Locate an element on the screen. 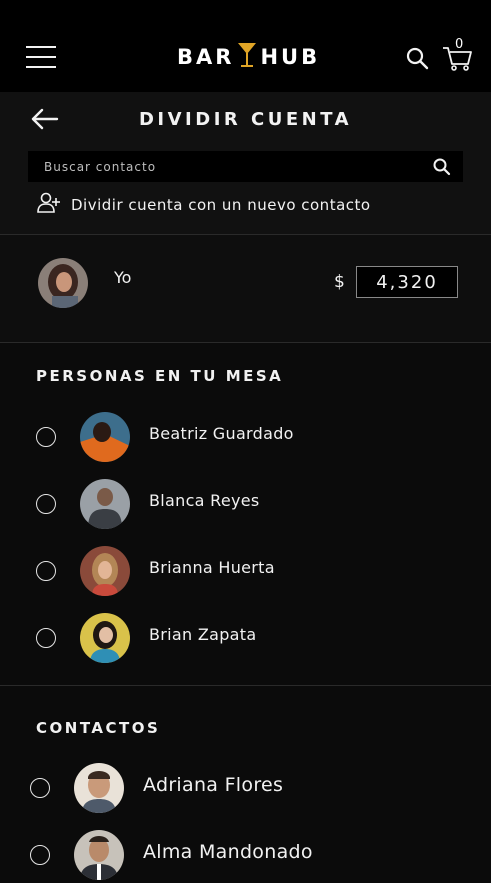 The height and width of the screenshot is (883, 491). my-name: Yo is located at coordinates (123, 277).